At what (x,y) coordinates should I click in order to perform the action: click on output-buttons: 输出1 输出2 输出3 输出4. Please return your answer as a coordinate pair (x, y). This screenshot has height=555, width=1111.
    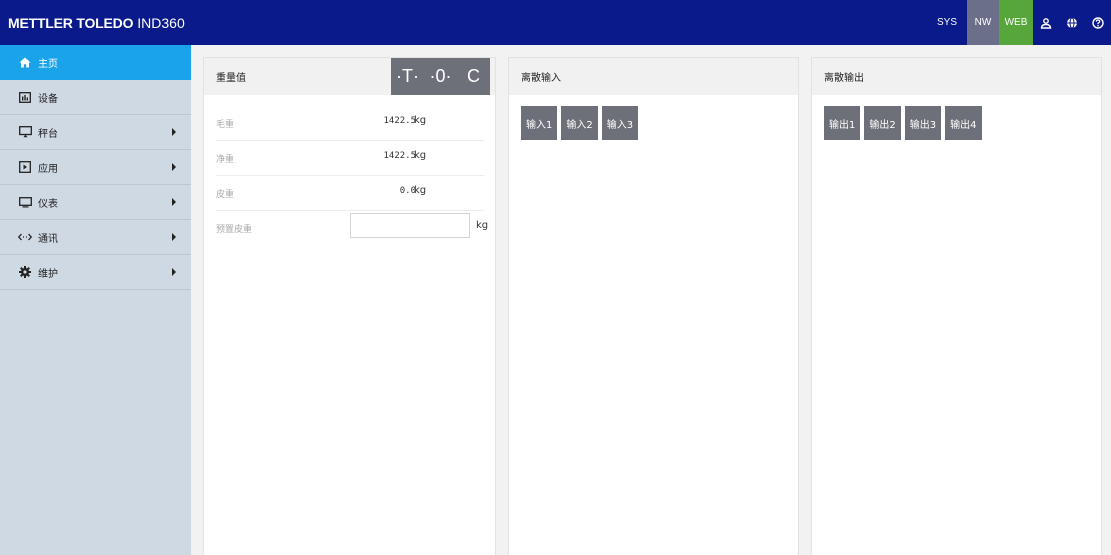
    Looking at the image, I should click on (905, 123).